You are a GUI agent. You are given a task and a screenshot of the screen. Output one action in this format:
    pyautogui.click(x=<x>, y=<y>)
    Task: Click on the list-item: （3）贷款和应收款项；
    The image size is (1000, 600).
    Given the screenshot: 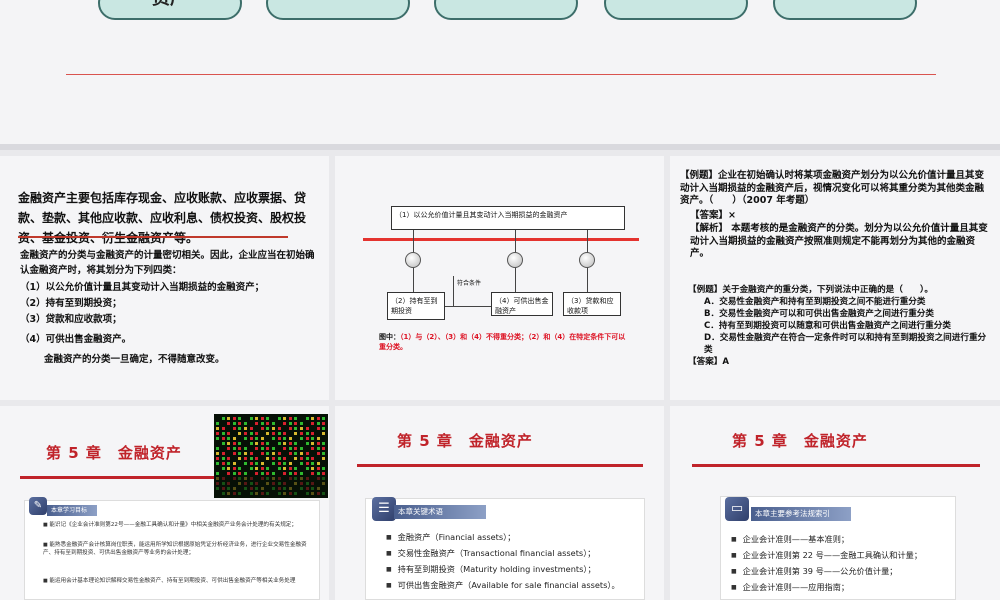 What is the action you would take?
    pyautogui.click(x=71, y=319)
    